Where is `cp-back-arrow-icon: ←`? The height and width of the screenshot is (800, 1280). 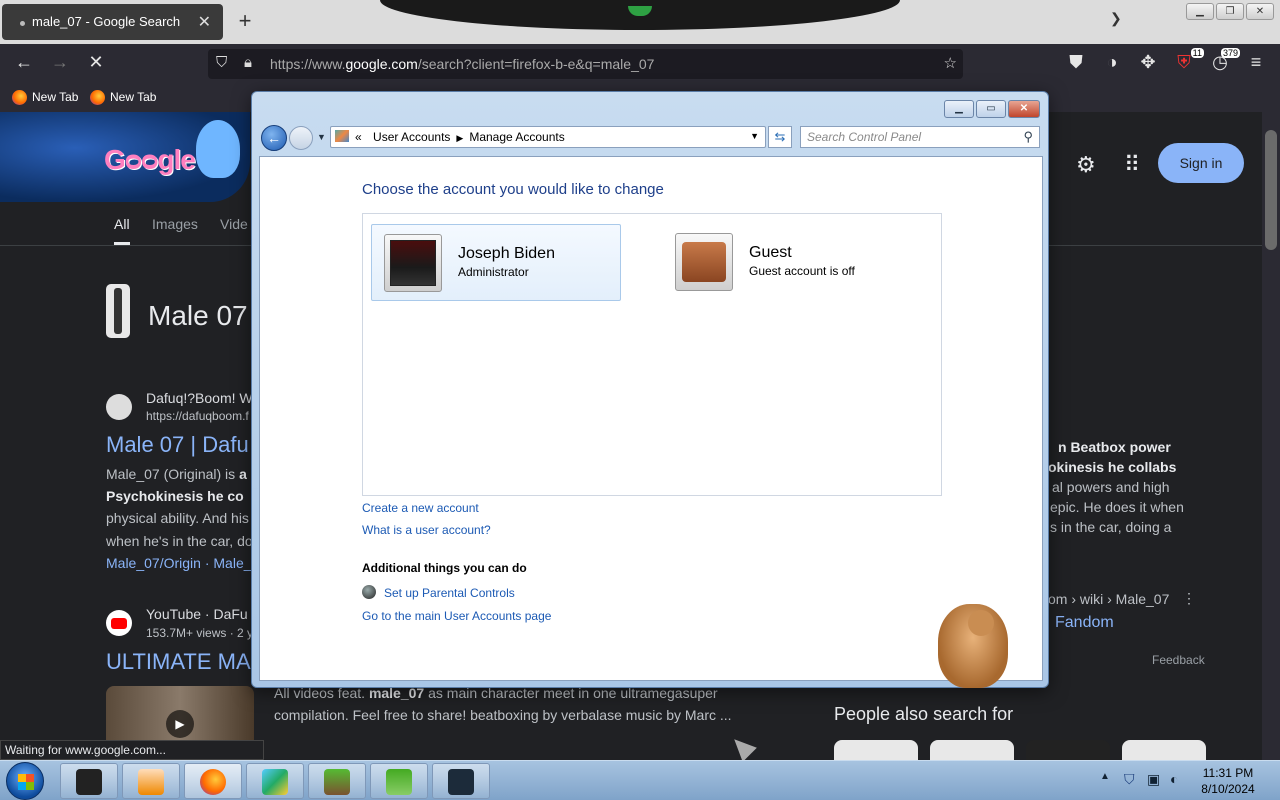 cp-back-arrow-icon: ← is located at coordinates (274, 138).